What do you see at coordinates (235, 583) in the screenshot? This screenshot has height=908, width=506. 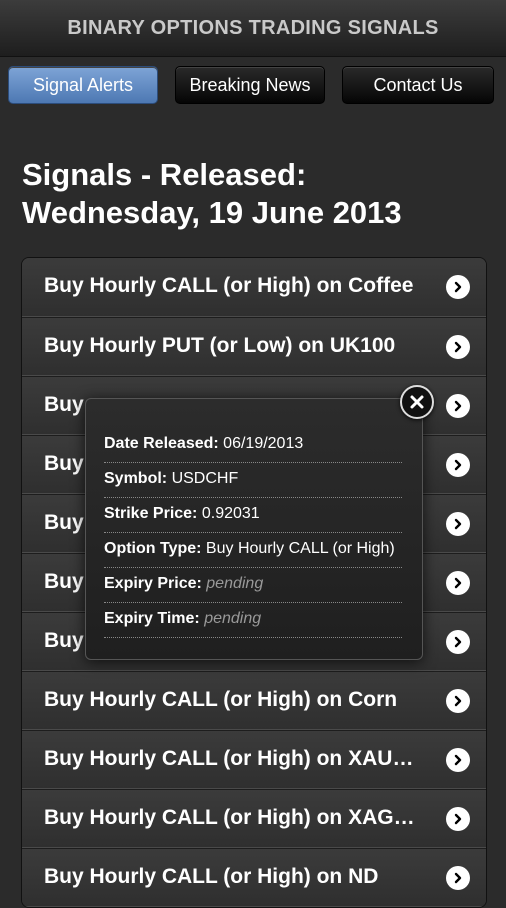 I see `expiry-price-value: pending` at bounding box center [235, 583].